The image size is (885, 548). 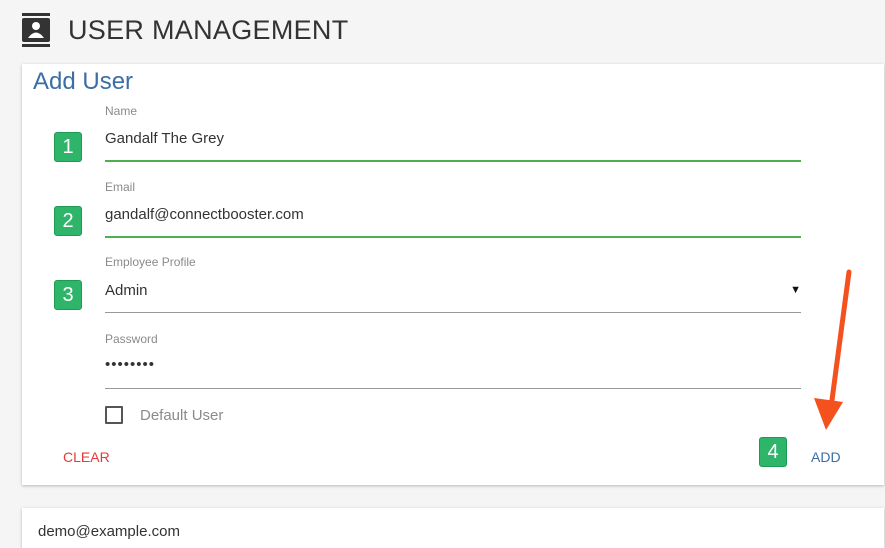 What do you see at coordinates (121, 111) in the screenshot?
I see `name-label: Name` at bounding box center [121, 111].